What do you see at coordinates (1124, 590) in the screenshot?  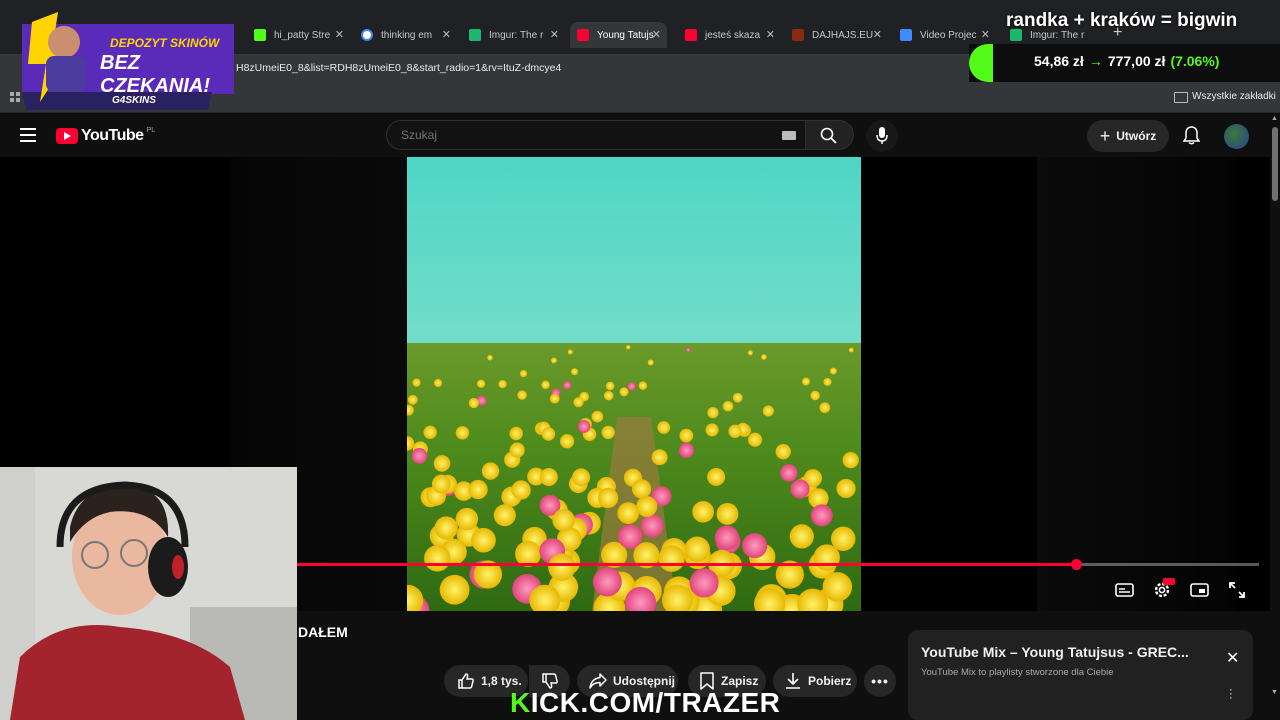 I see `subtitles-icon` at bounding box center [1124, 590].